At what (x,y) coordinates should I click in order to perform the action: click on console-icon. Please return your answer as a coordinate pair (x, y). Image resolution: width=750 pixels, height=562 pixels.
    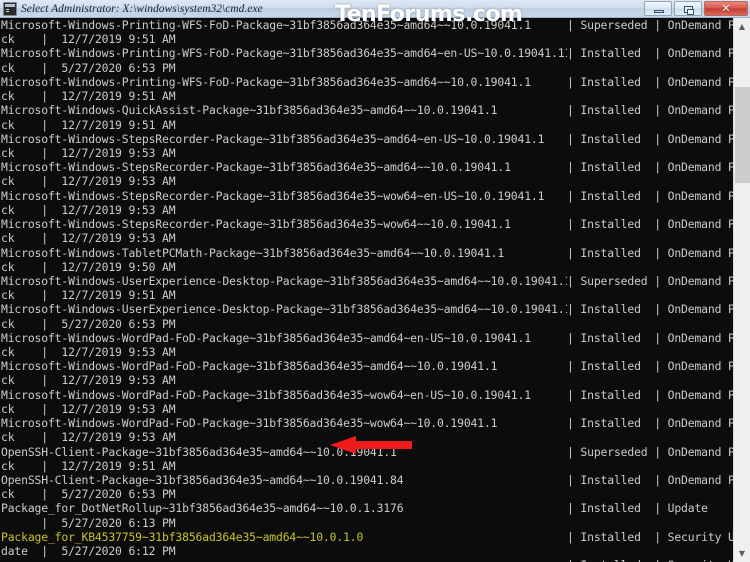
    Looking at the image, I should click on (10, 8).